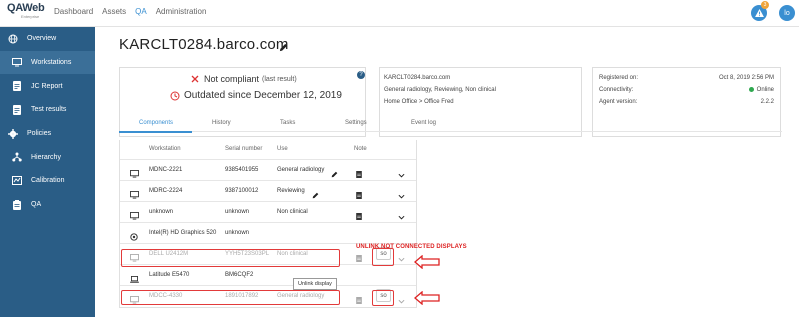 This screenshot has width=799, height=317. I want to click on logo: QAWeb Enterprise, so click(26, 11).